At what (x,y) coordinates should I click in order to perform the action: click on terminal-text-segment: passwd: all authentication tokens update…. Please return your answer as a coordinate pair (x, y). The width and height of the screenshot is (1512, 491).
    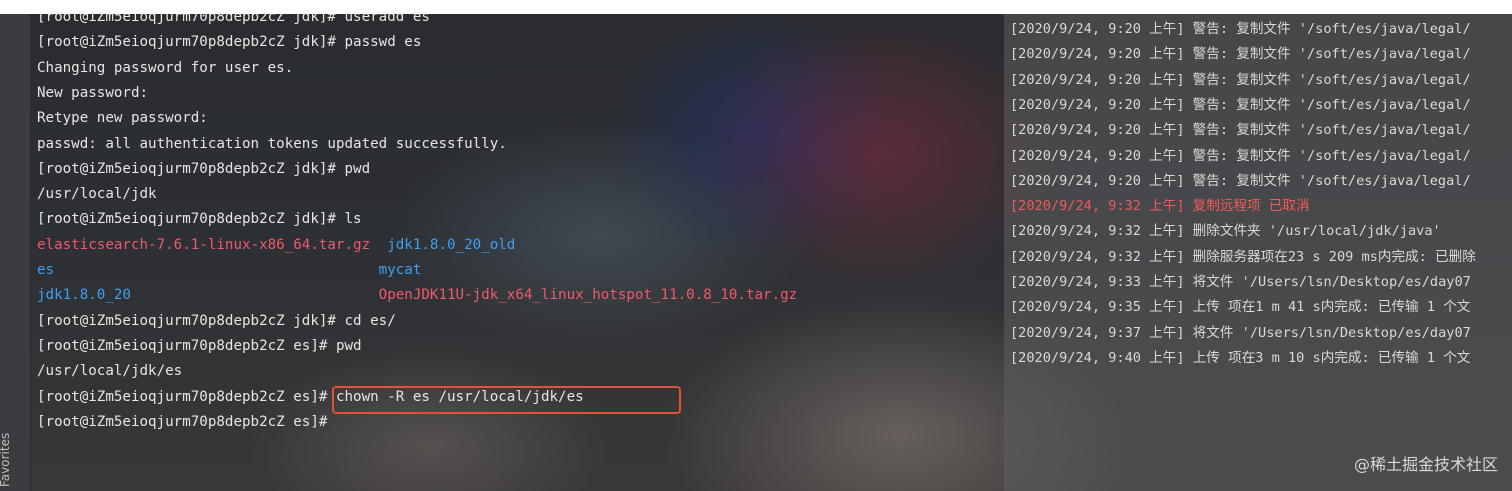
    Looking at the image, I should click on (272, 143).